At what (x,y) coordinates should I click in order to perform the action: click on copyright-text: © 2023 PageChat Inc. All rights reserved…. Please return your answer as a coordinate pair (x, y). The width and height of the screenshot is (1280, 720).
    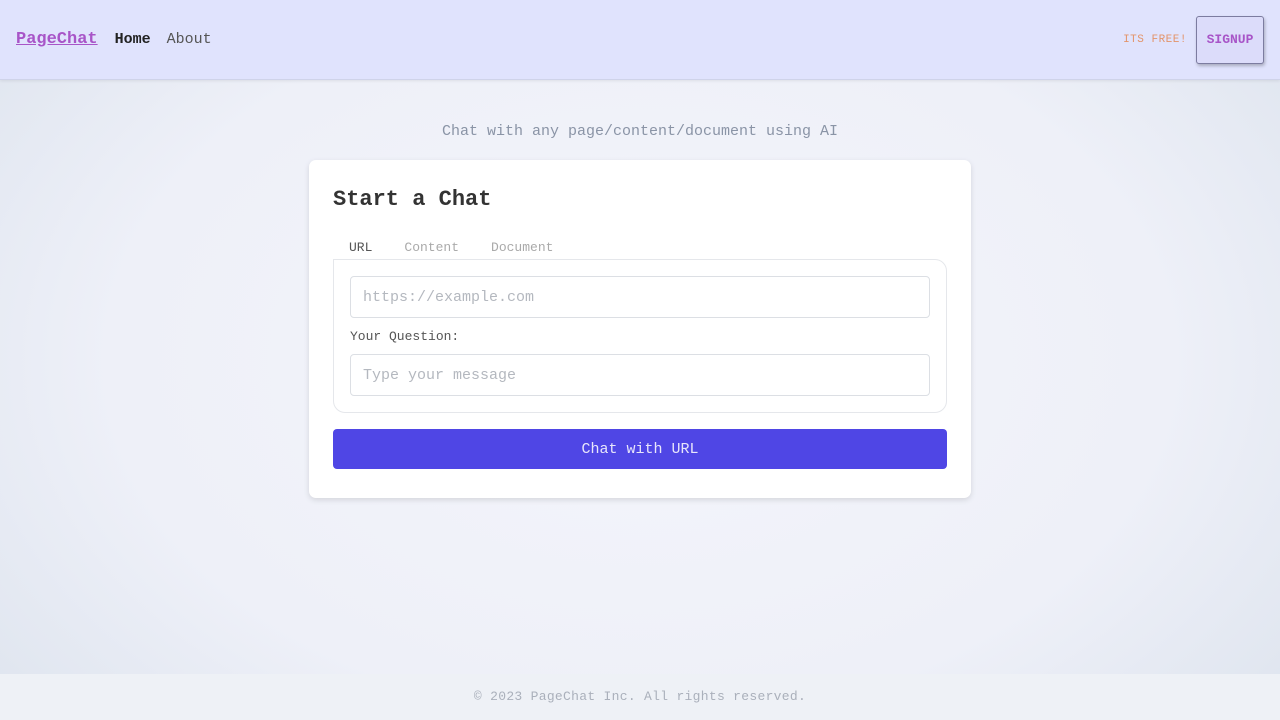
    Looking at the image, I should click on (640, 696).